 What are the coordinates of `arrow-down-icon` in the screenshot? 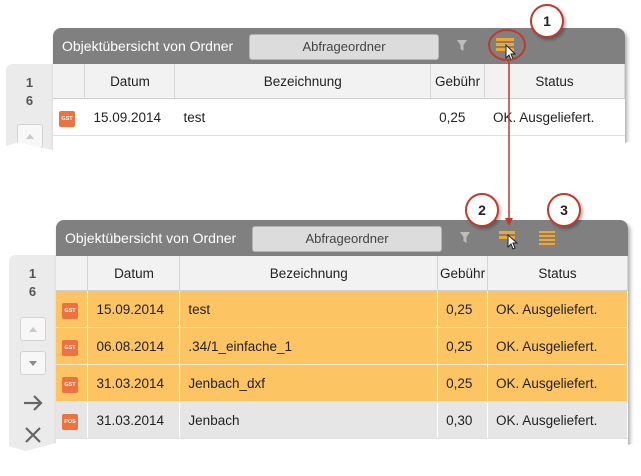 It's located at (33, 363).